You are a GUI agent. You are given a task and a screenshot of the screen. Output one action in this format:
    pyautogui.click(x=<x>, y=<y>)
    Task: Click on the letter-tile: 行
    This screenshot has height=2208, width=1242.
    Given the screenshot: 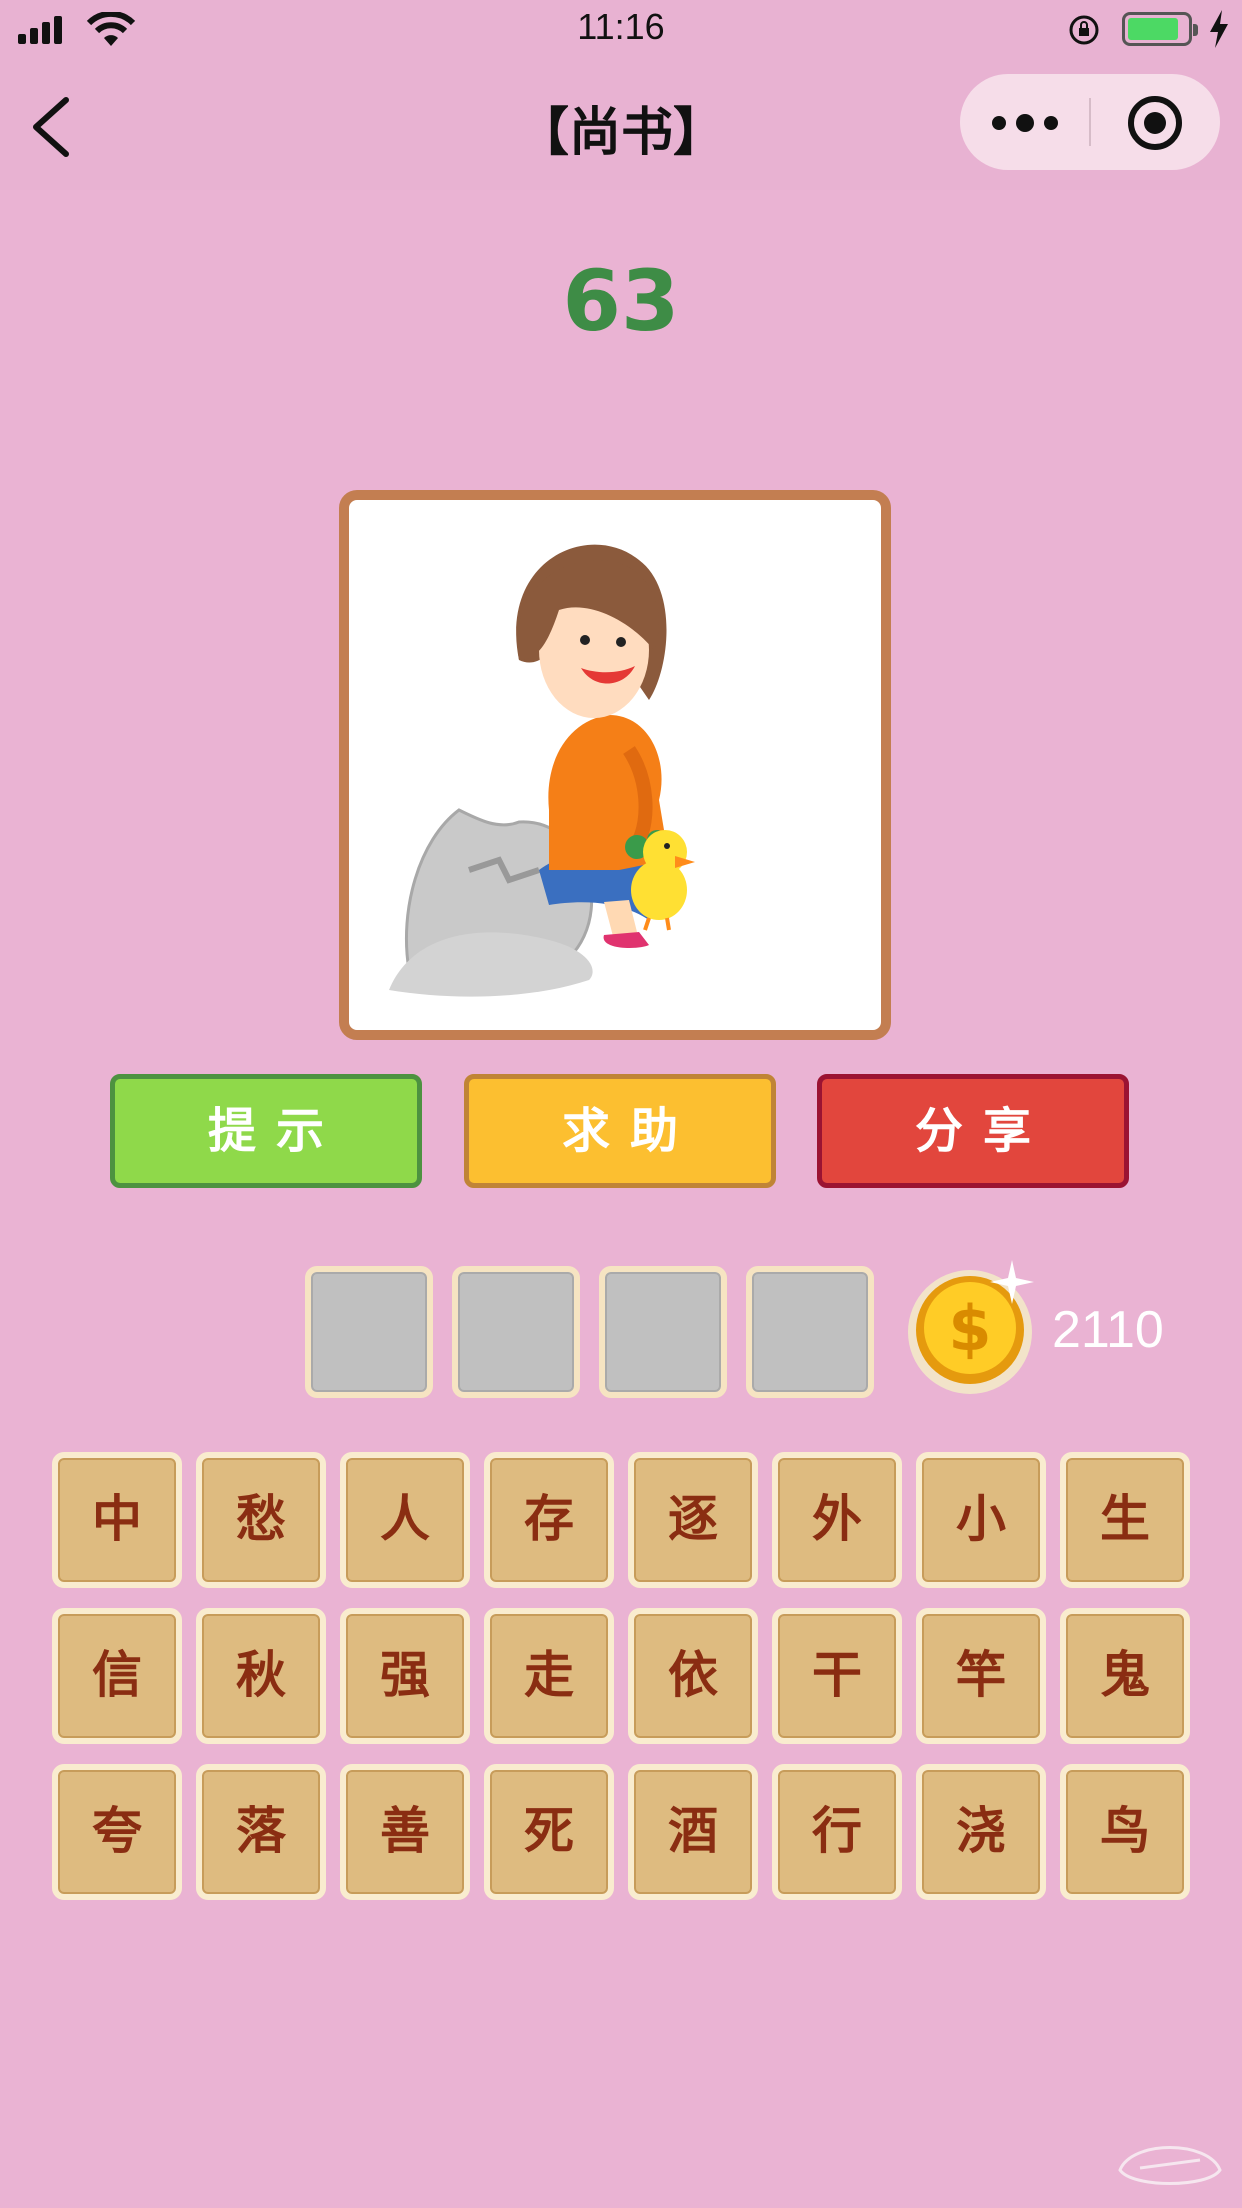 What is the action you would take?
    pyautogui.click(x=837, y=1832)
    